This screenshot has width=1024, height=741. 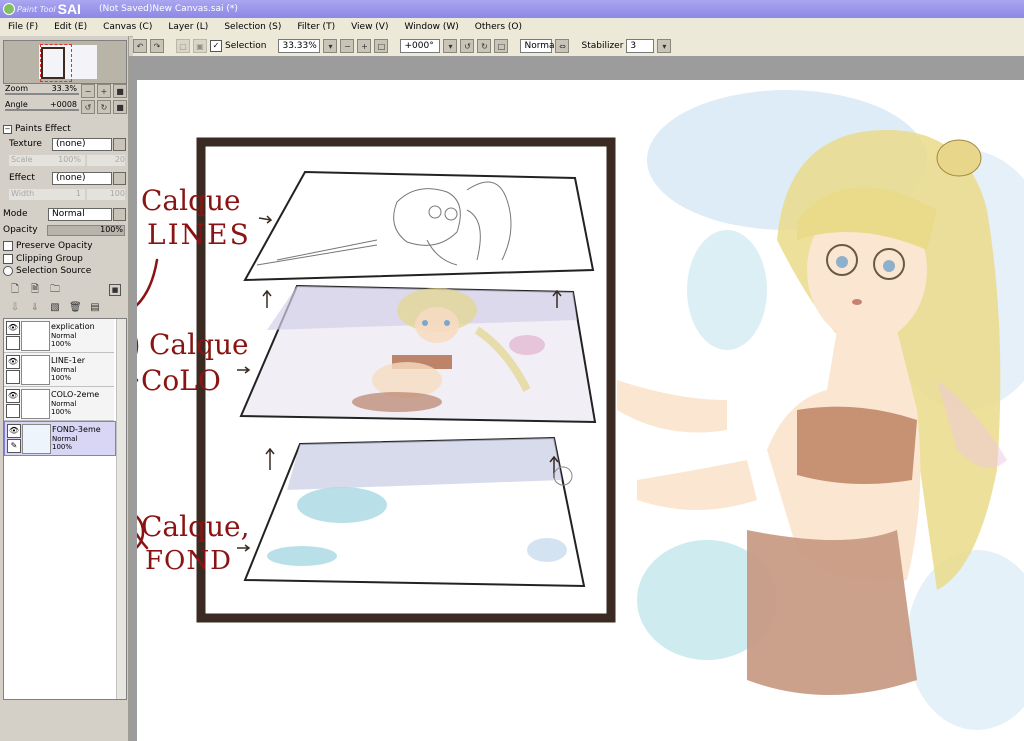 I want to click on transfer-down-icon: ⇩, so click(x=15, y=308).